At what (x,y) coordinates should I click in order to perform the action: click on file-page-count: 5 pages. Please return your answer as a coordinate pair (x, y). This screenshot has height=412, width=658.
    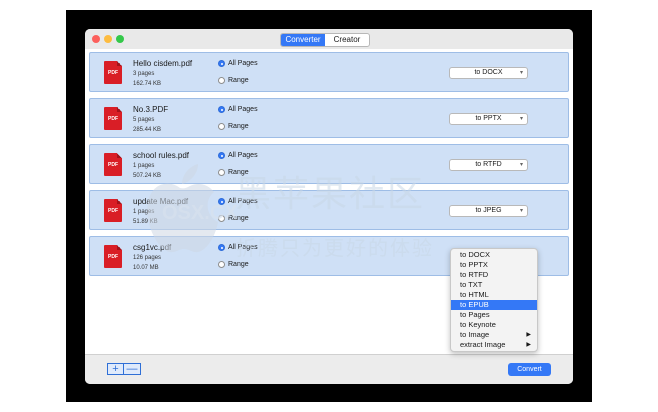
    Looking at the image, I should click on (144, 120).